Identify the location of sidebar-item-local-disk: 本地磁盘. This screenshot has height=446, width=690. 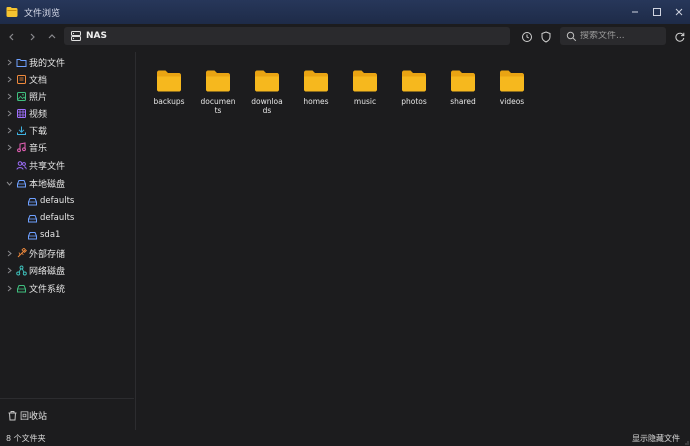
(67, 183).